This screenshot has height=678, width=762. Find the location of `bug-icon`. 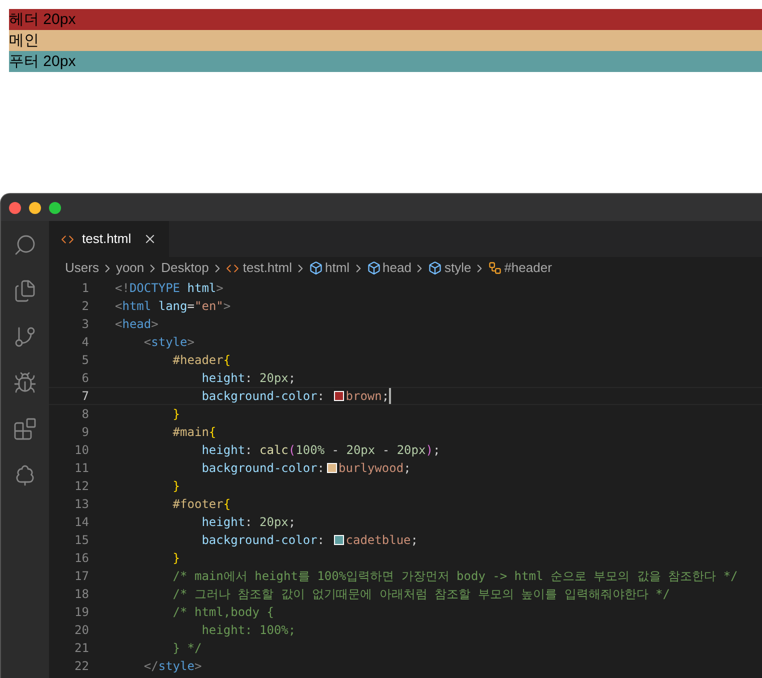

bug-icon is located at coordinates (25, 383).